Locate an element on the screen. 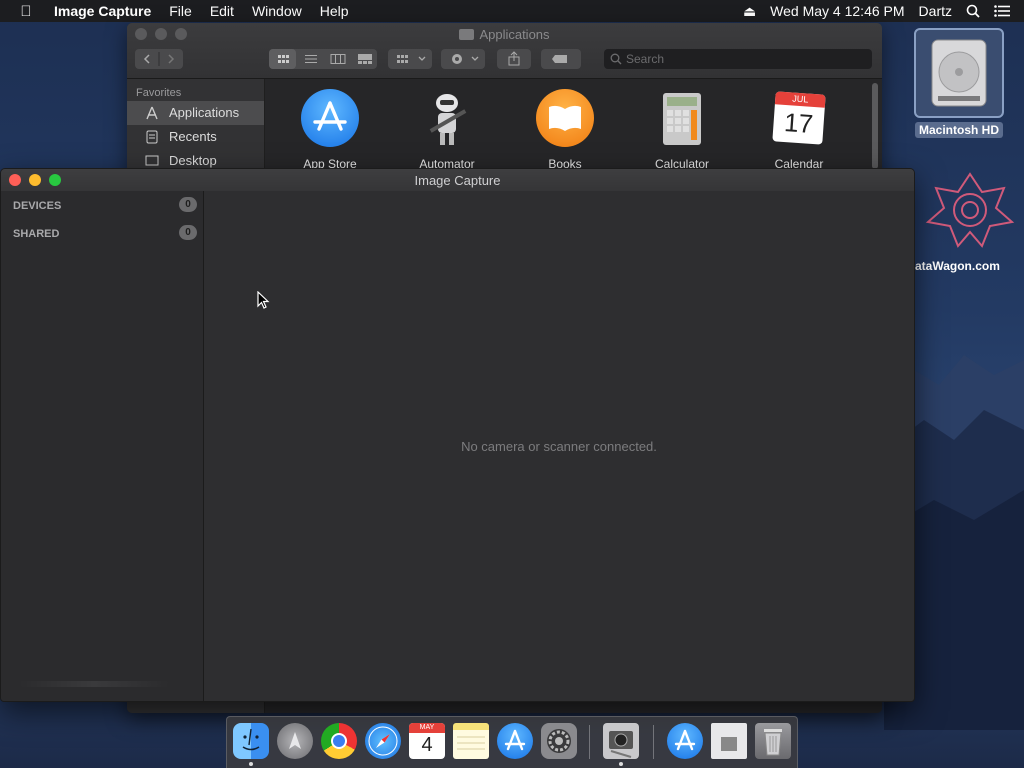 This screenshot has width=1024, height=768. dock-calendar-day: 4 is located at coordinates (427, 745).